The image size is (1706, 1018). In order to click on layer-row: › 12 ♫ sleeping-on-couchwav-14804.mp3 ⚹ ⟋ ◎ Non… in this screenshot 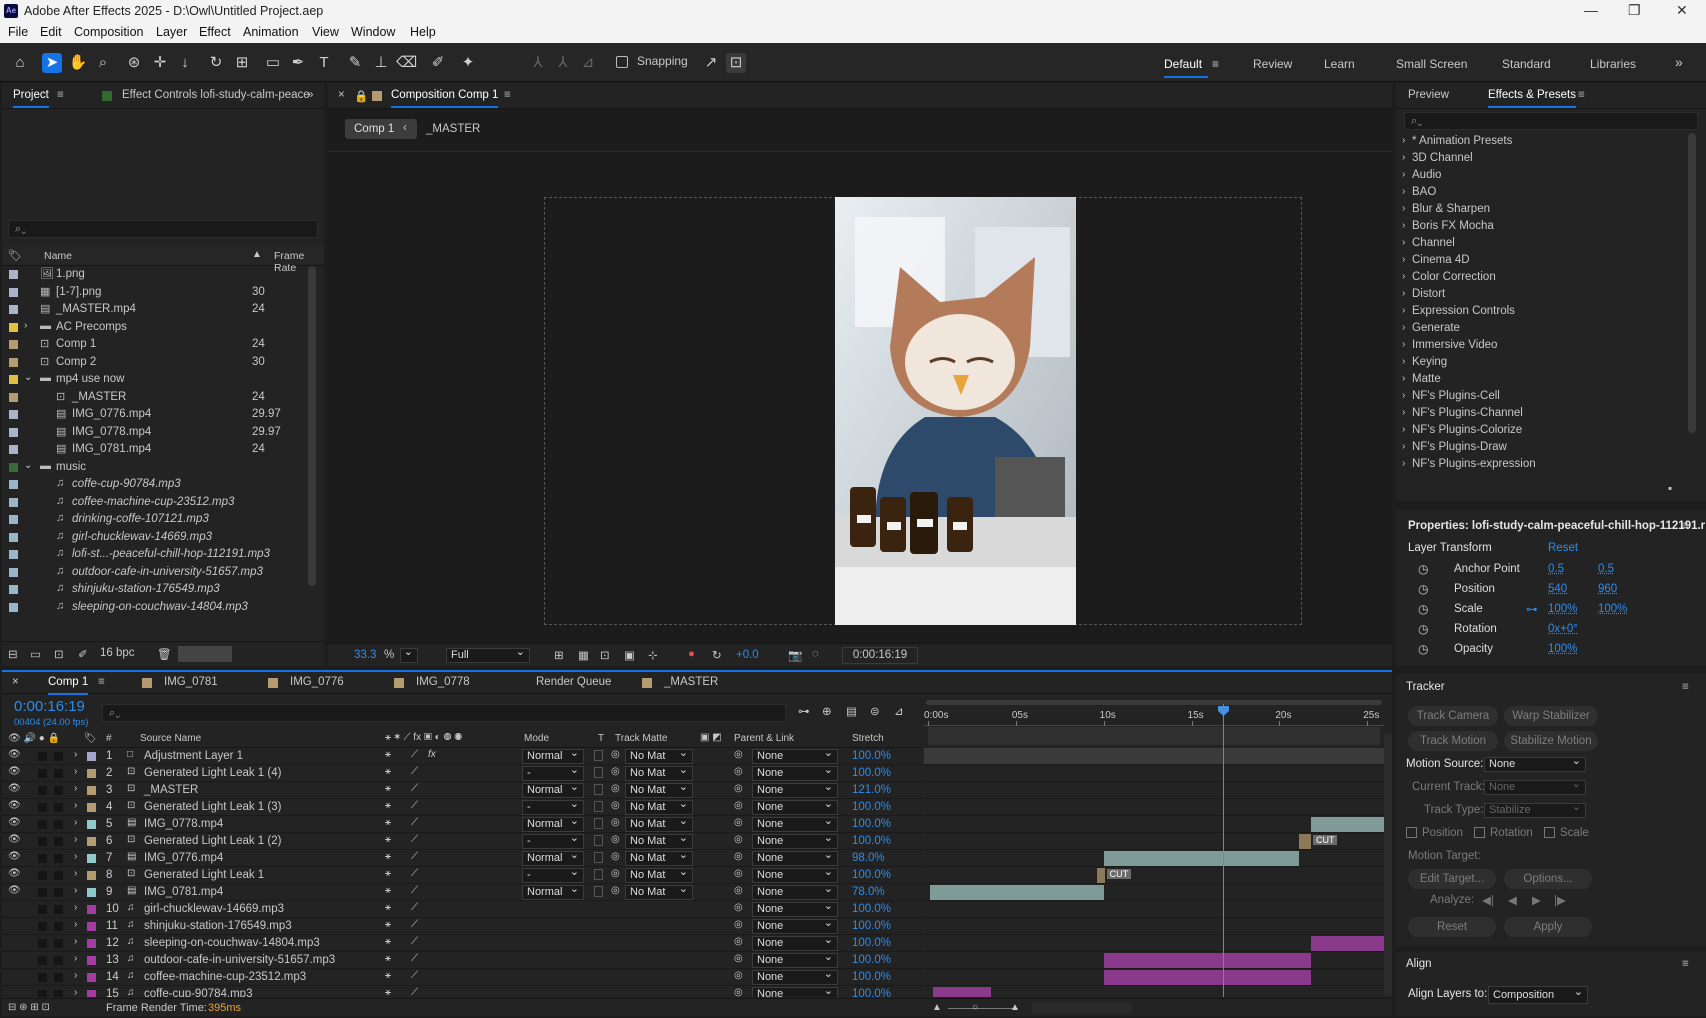, I will do `click(462, 943)`.